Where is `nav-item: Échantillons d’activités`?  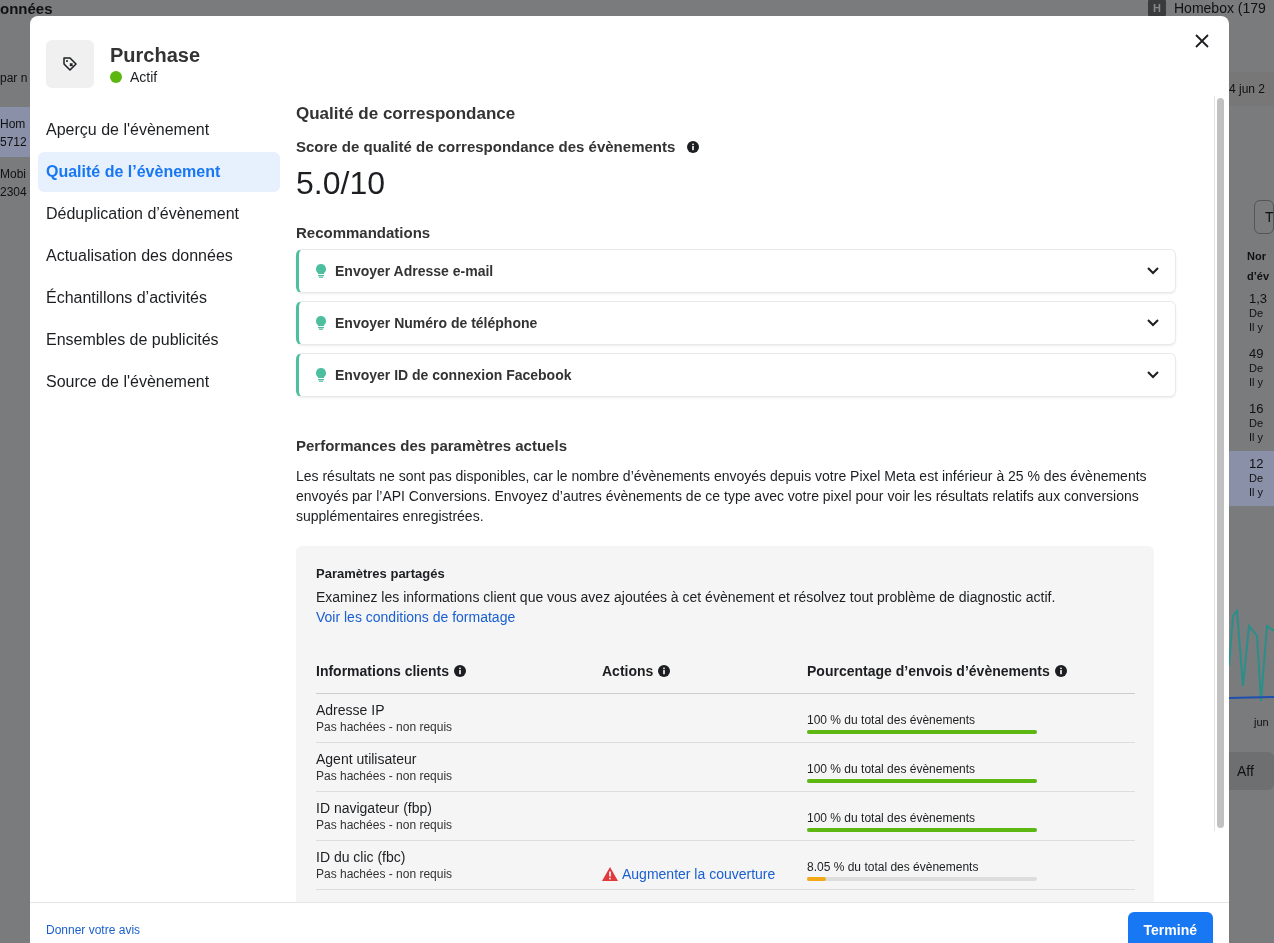 nav-item: Échantillons d’activités is located at coordinates (159, 298).